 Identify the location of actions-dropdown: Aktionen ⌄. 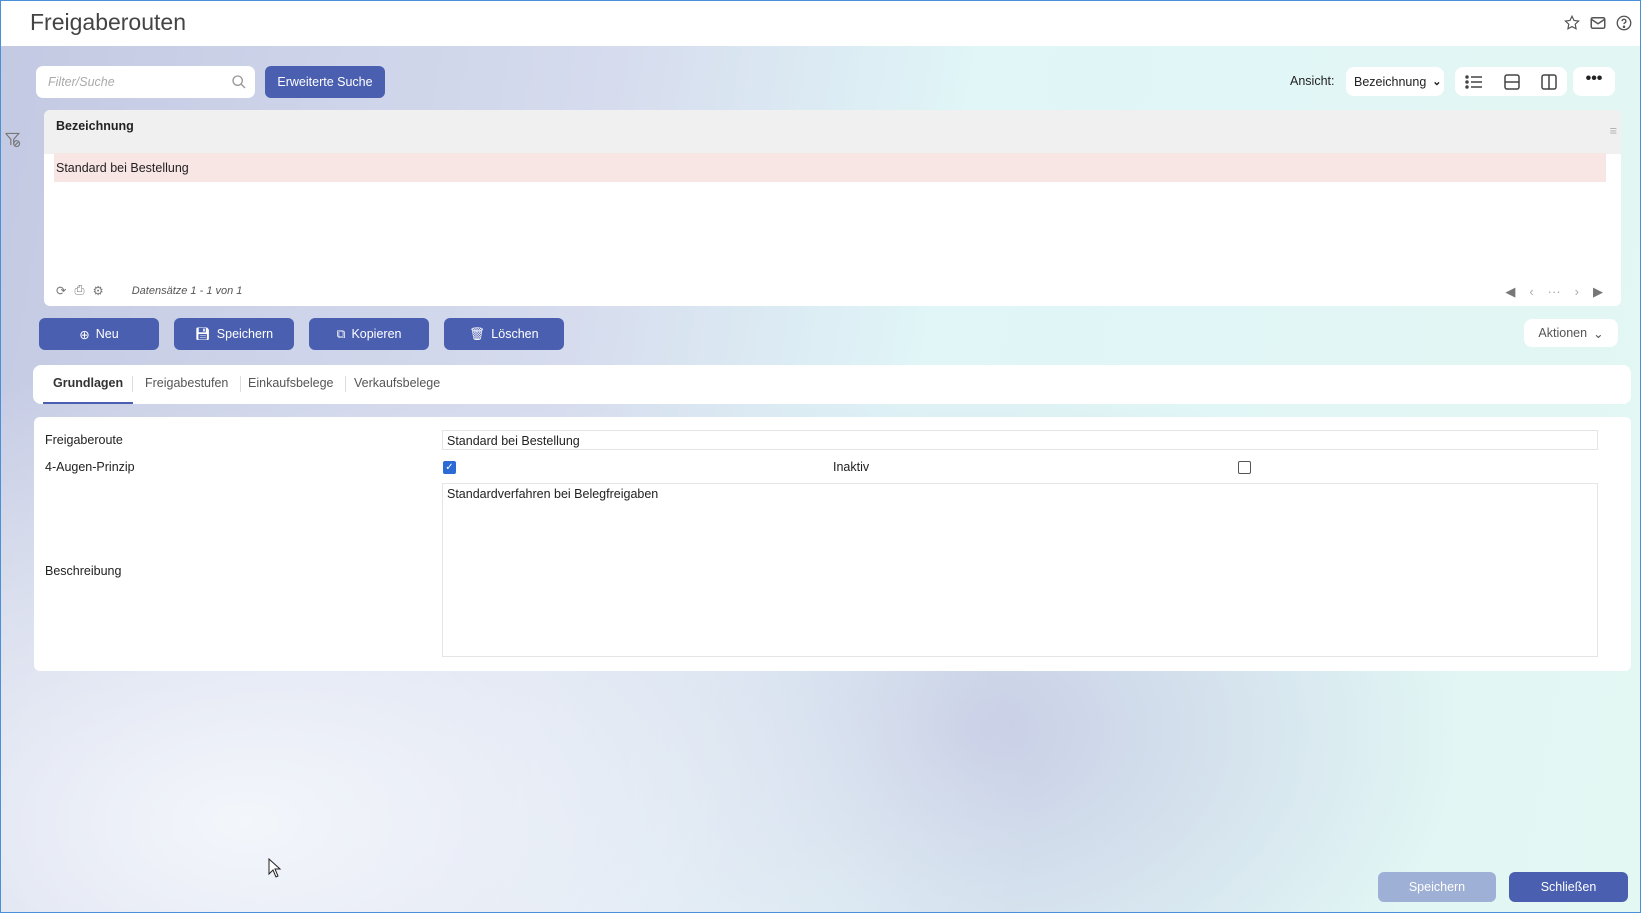
(1571, 333).